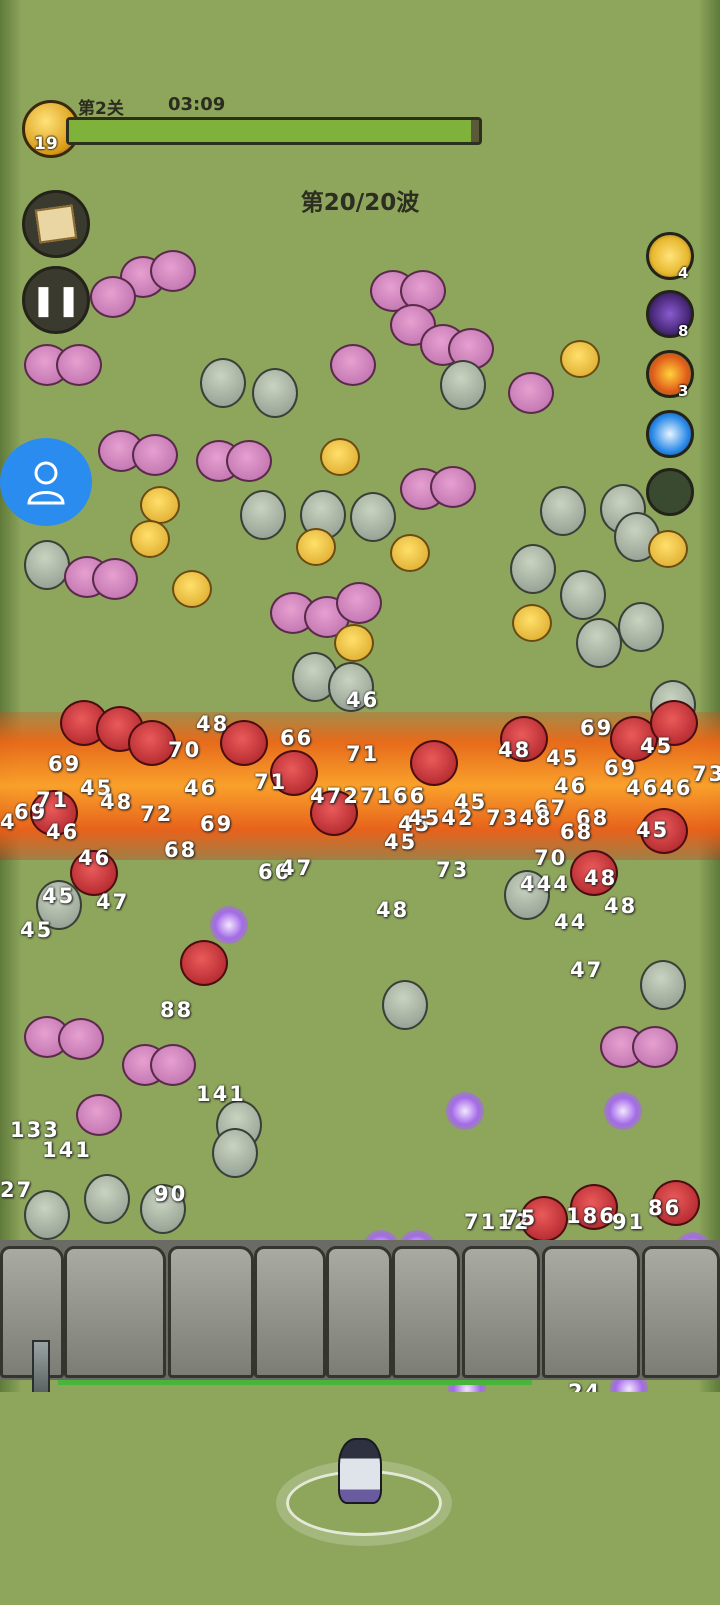 This screenshot has width=720, height=1605. Describe the element at coordinates (571, 922) in the screenshot. I see `damage-number: 44` at that location.